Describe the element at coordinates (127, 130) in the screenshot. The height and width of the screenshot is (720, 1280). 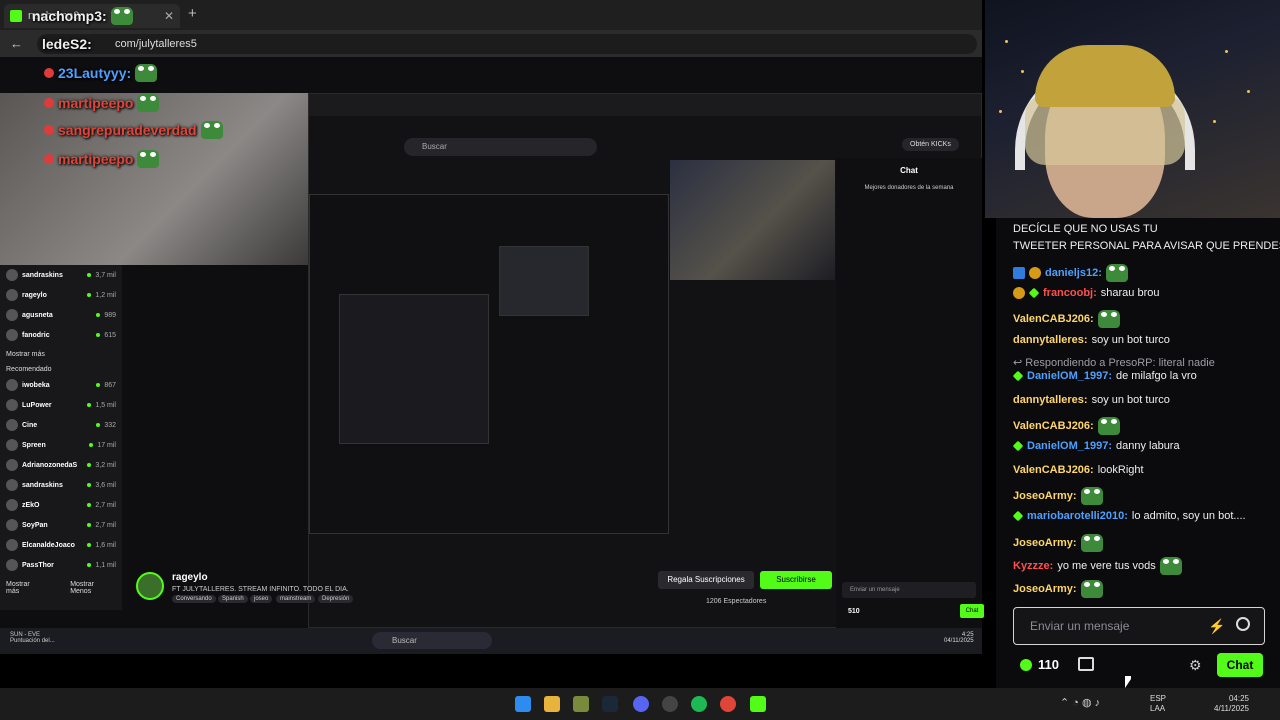
I see `overlay-username: sangrepuradeverdad` at that location.